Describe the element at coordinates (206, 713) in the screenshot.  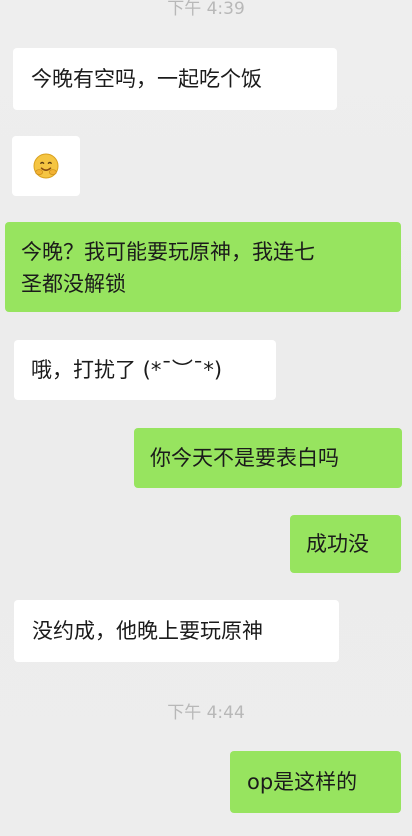
I see `chat-timestamp: 下午 4:44` at that location.